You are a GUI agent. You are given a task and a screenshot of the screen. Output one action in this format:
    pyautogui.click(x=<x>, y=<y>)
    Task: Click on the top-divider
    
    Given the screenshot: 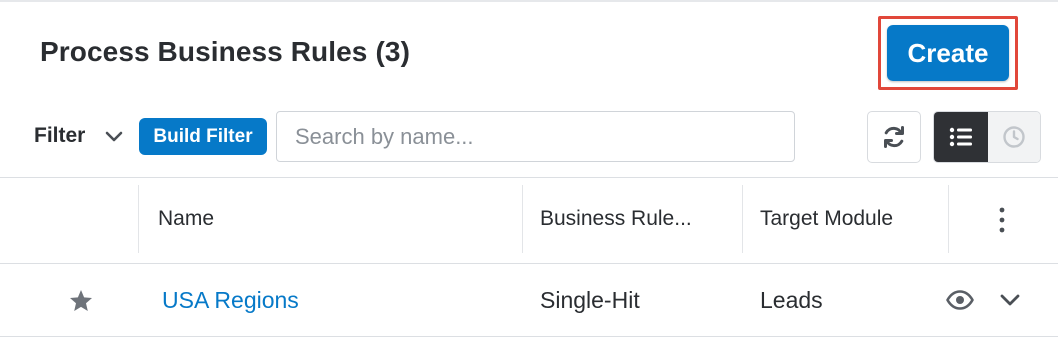 What is the action you would take?
    pyautogui.click(x=529, y=1)
    